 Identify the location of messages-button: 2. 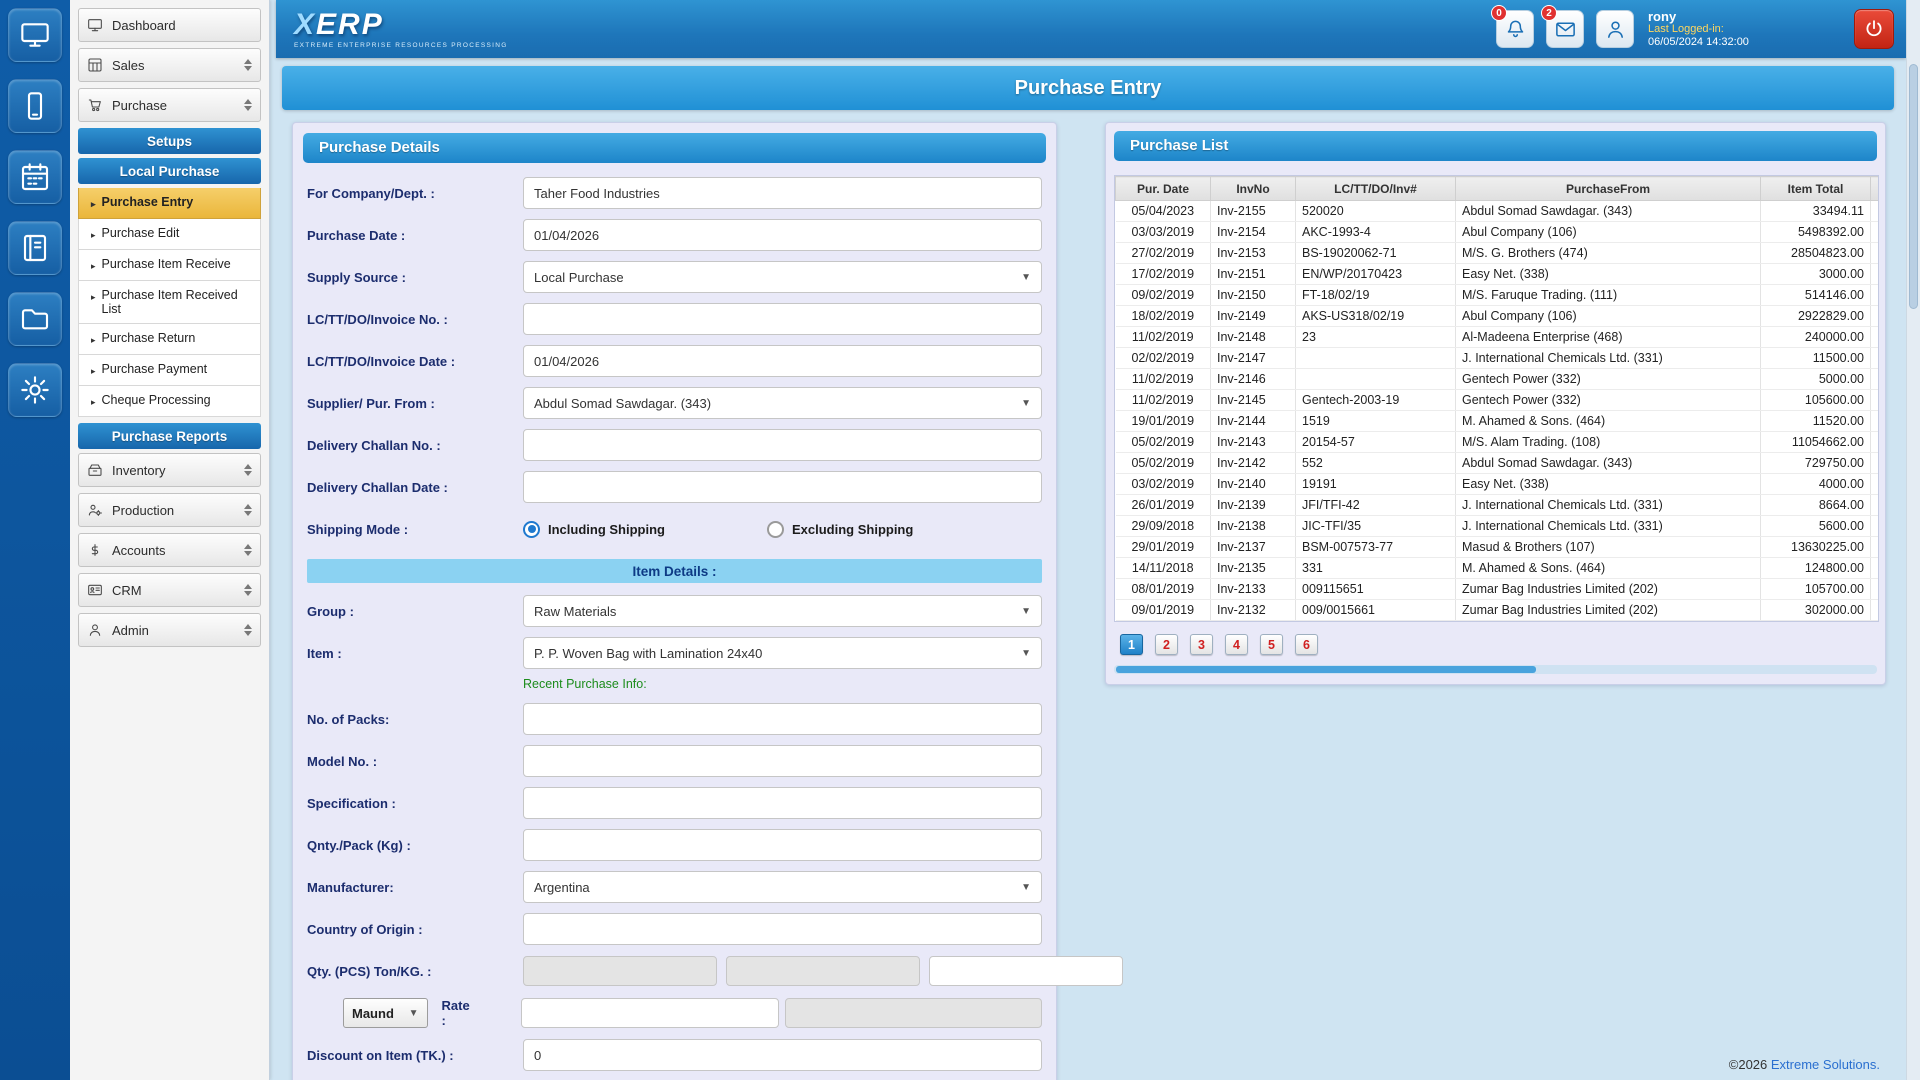
(1562, 26).